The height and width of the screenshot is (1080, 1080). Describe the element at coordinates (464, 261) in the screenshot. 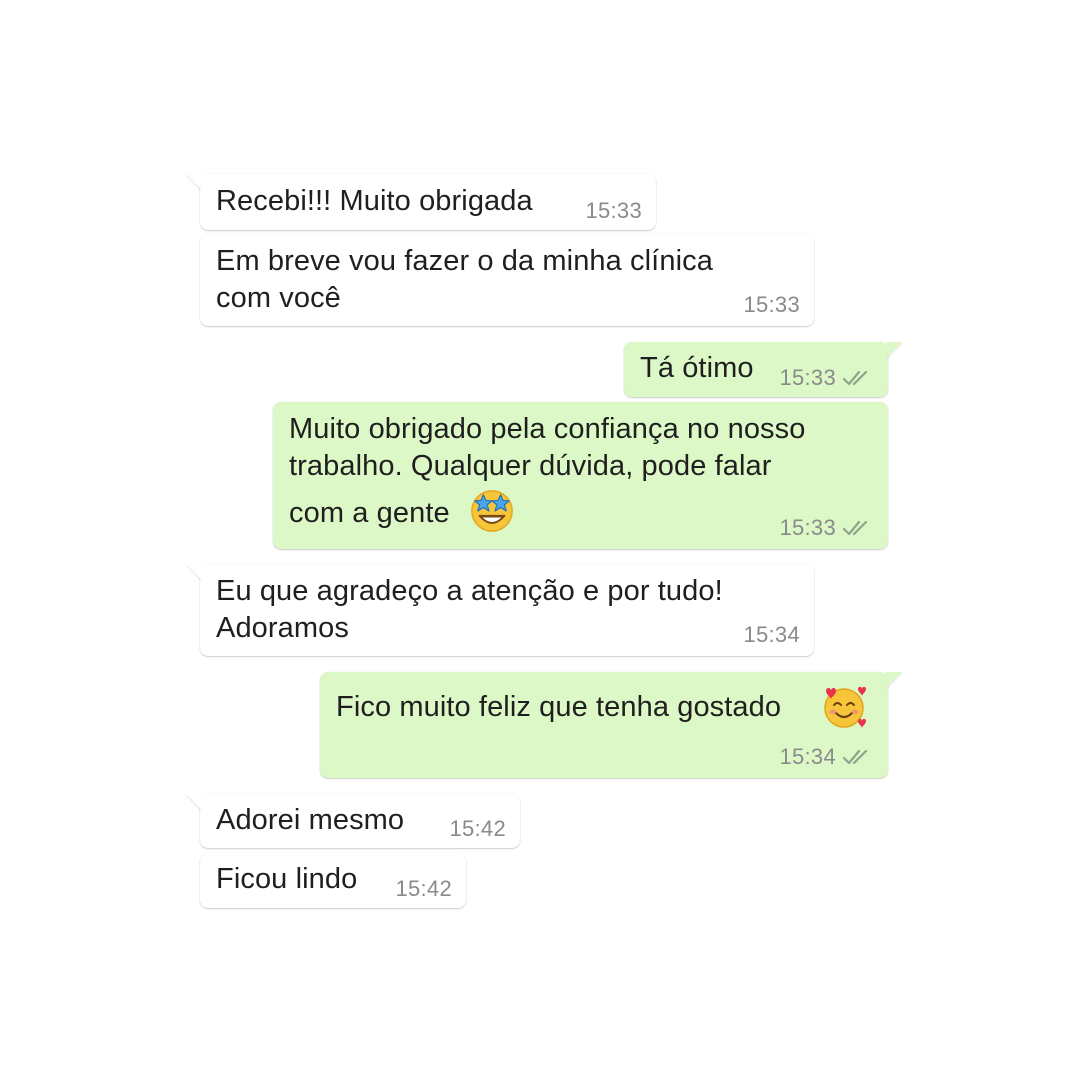

I see `message-text: Em breve vou fazer o da minha clínica` at that location.